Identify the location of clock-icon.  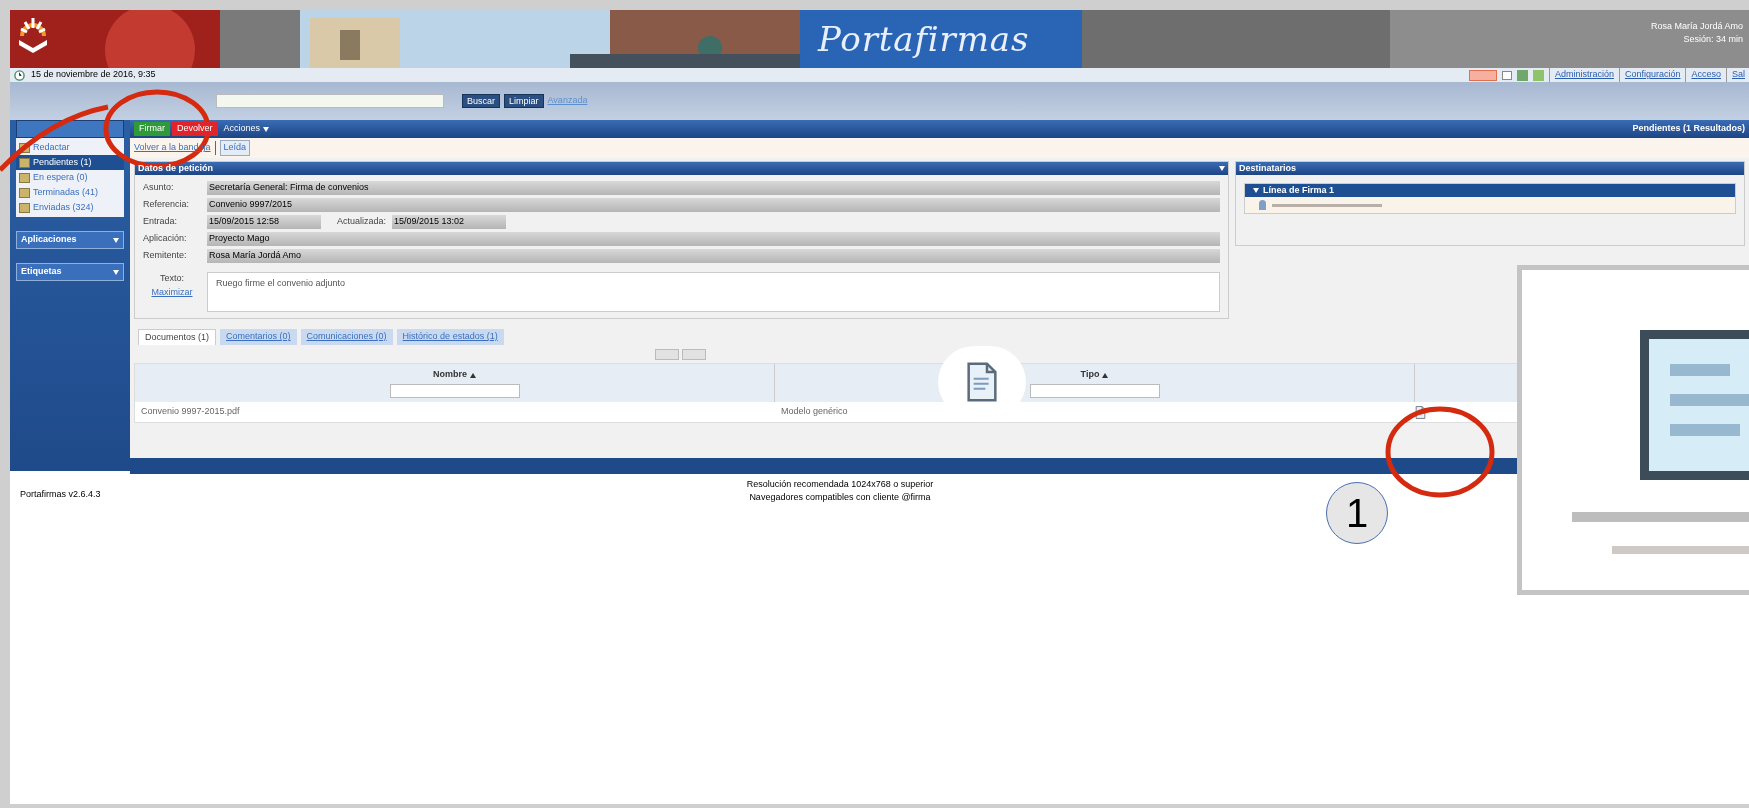
(19, 75).